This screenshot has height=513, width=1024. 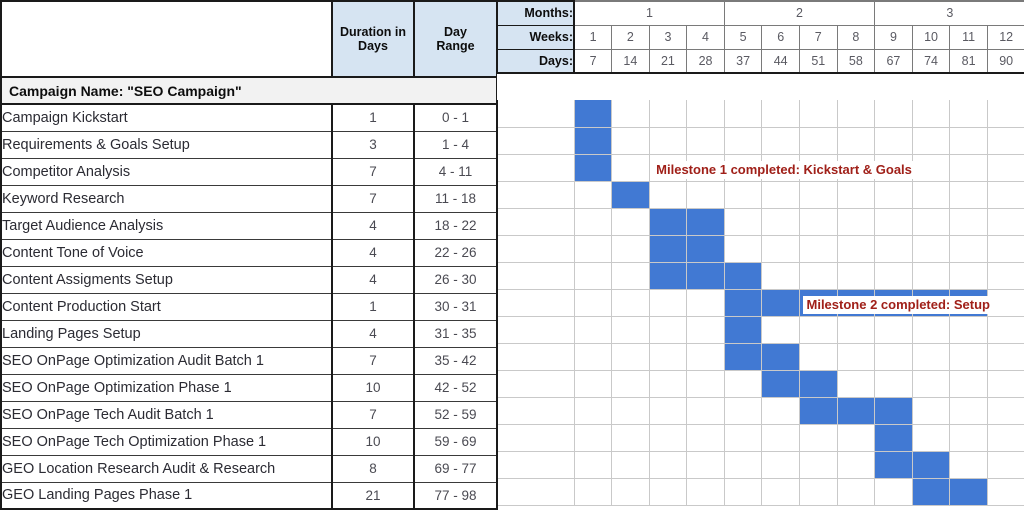 I want to click on task-day-range-cell: 69 - 77, so click(x=456, y=469).